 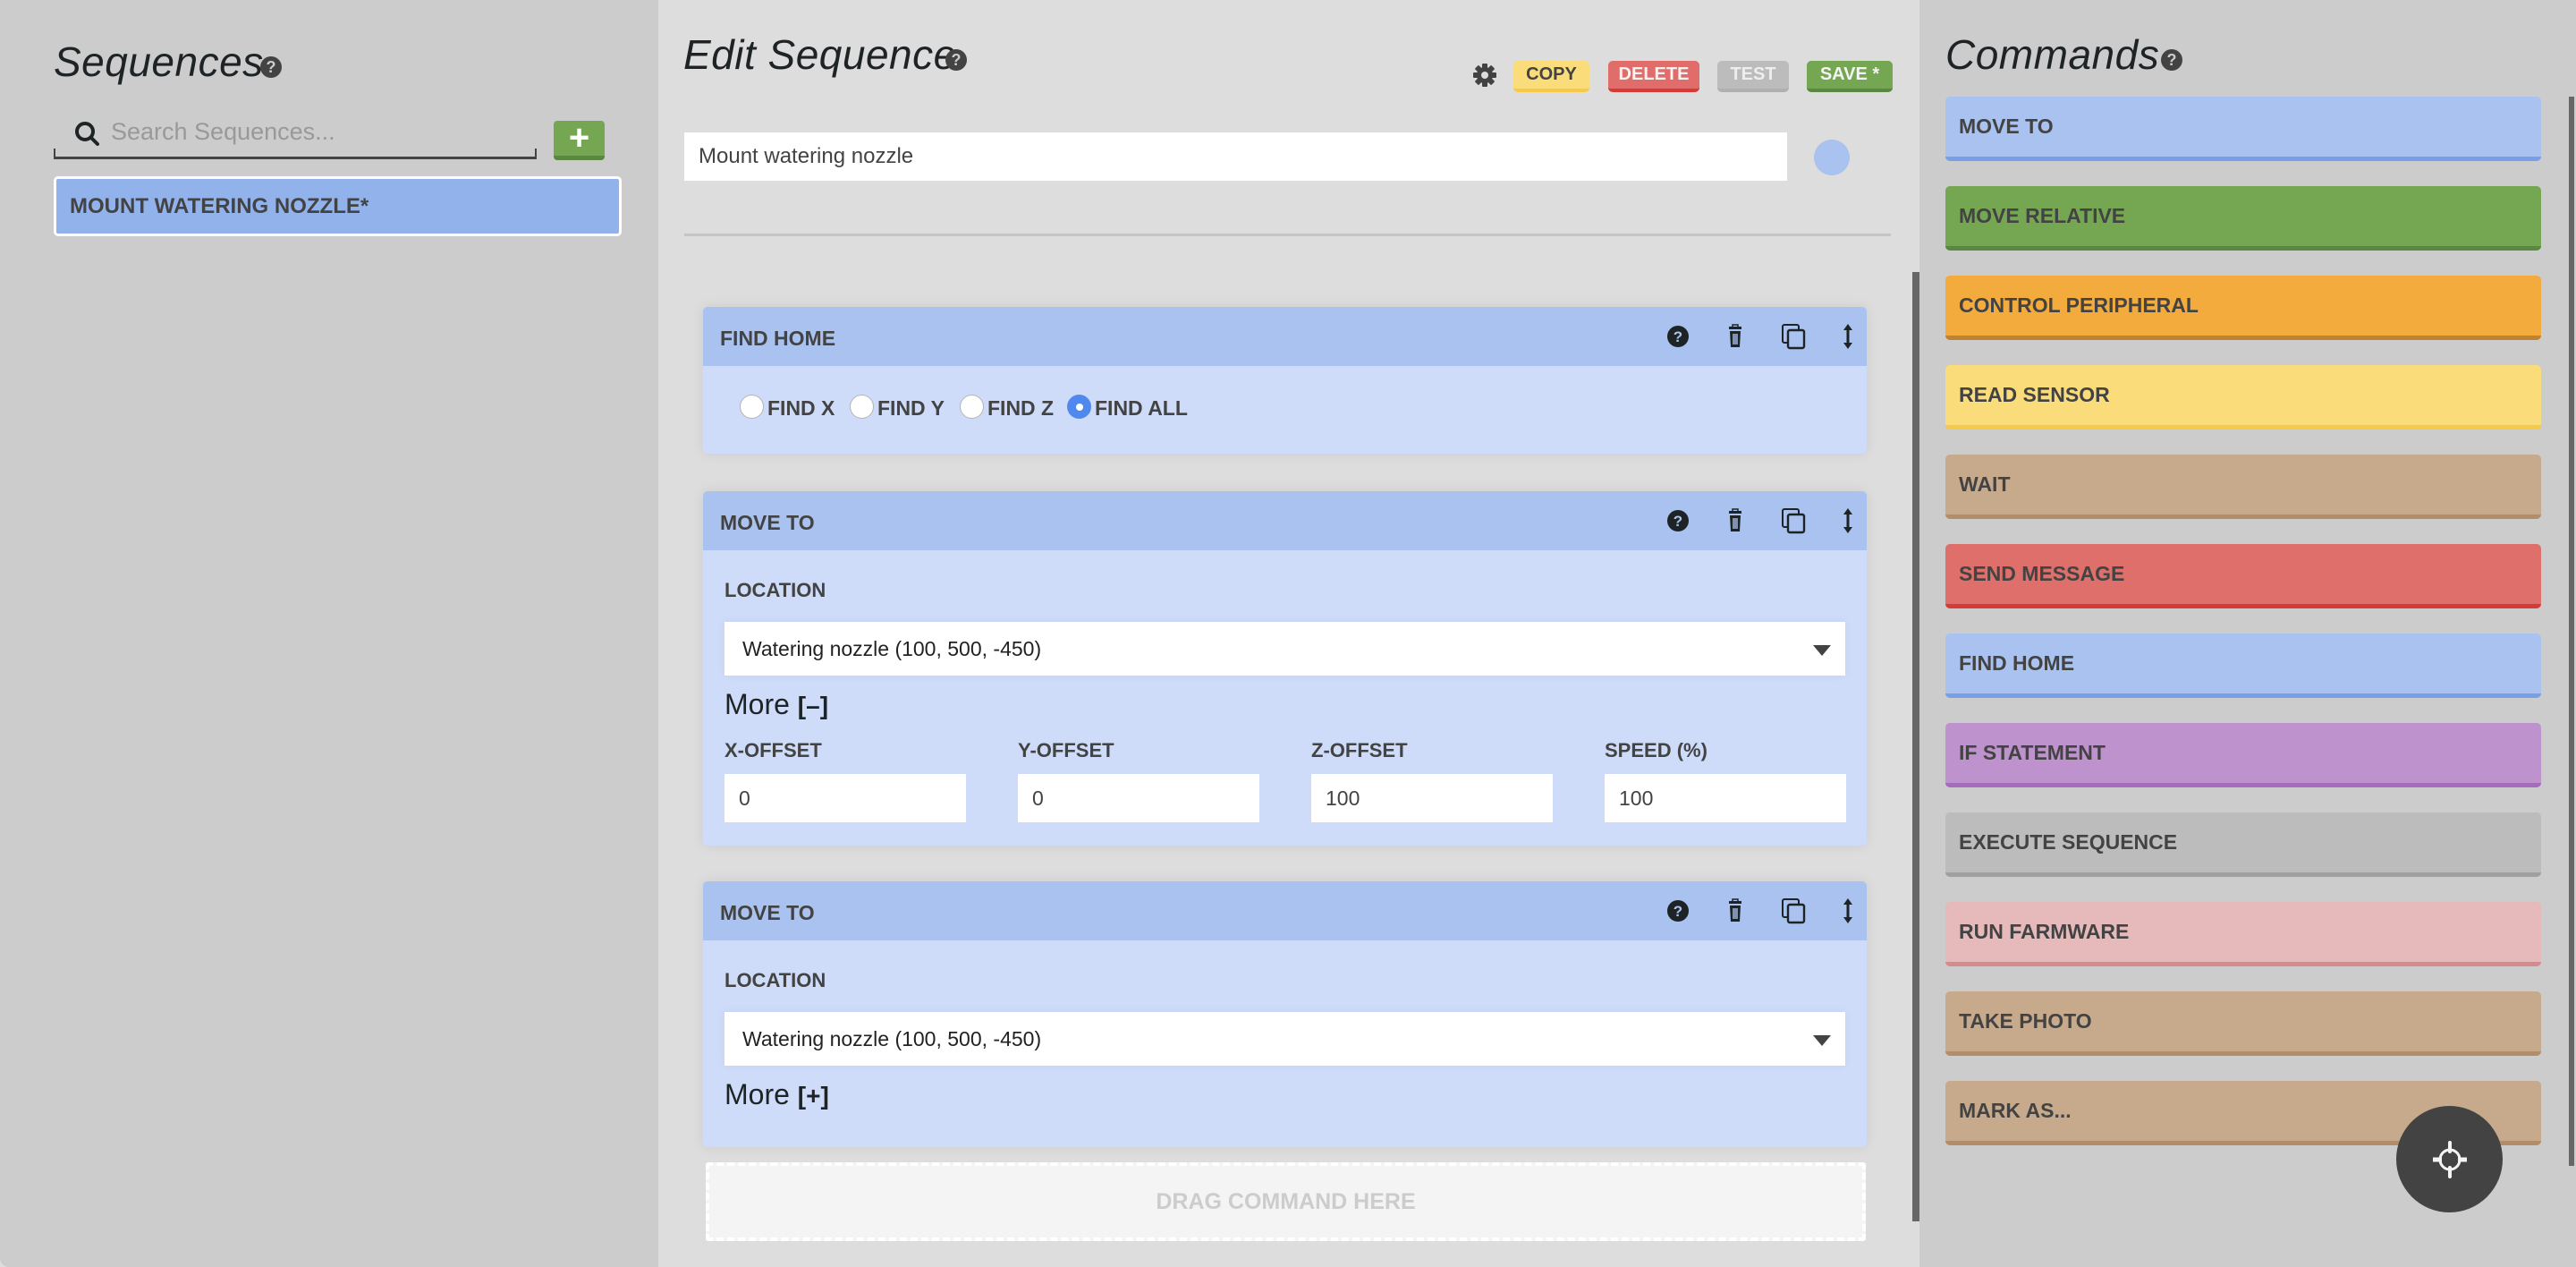 What do you see at coordinates (316, 132) in the screenshot?
I see `search-input` at bounding box center [316, 132].